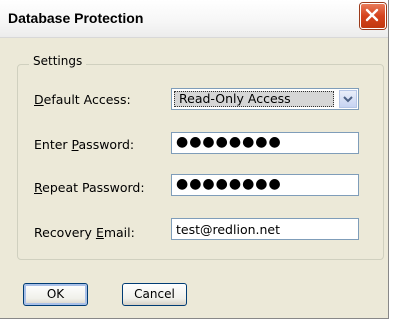  Describe the element at coordinates (99, 232) in the screenshot. I see `recovery-email-label-accel: E` at that location.